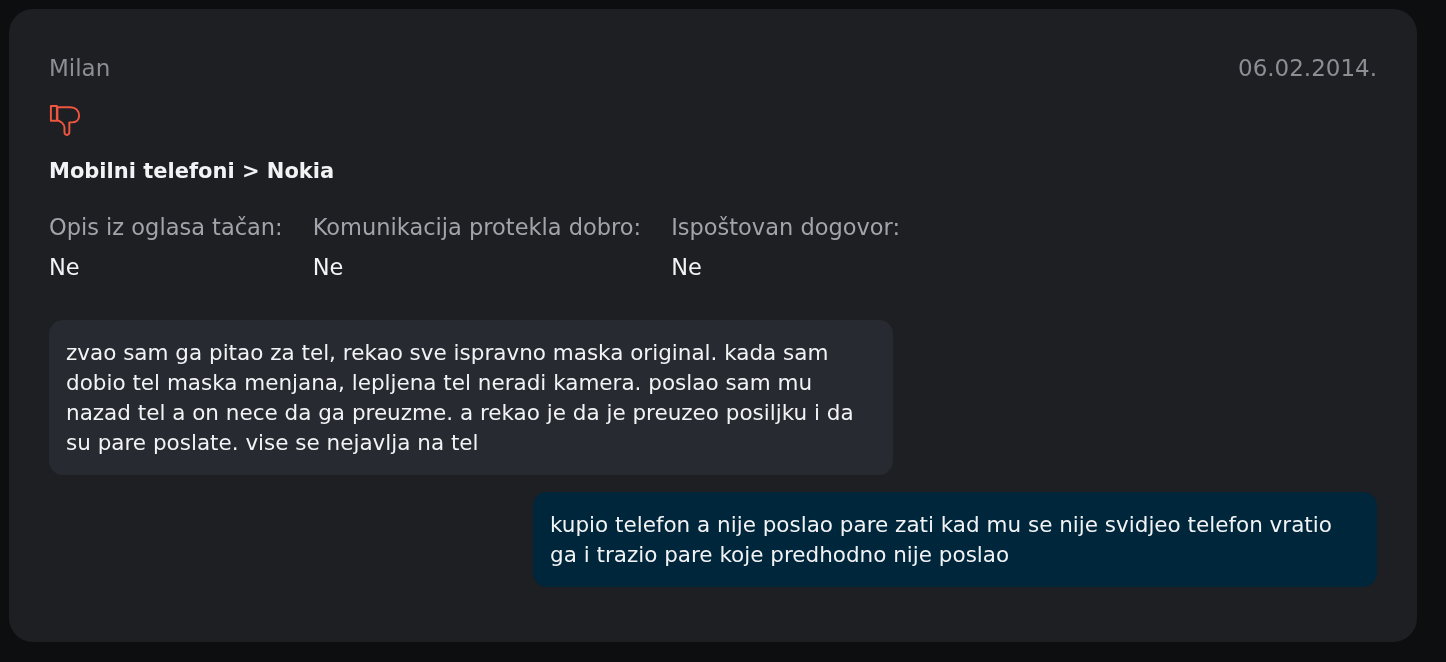 The width and height of the screenshot is (1446, 662). What do you see at coordinates (166, 227) in the screenshot?
I see `rating-label: Opis iz oglasa tačan:` at bounding box center [166, 227].